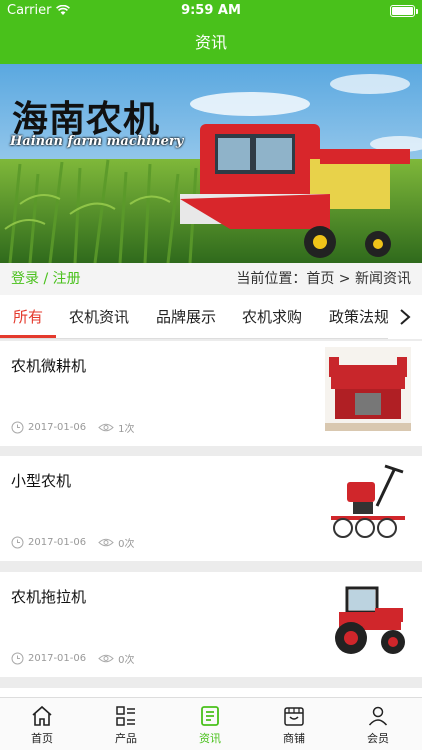  Describe the element at coordinates (294, 738) in the screenshot. I see `tabbar-label: 商铺` at that location.